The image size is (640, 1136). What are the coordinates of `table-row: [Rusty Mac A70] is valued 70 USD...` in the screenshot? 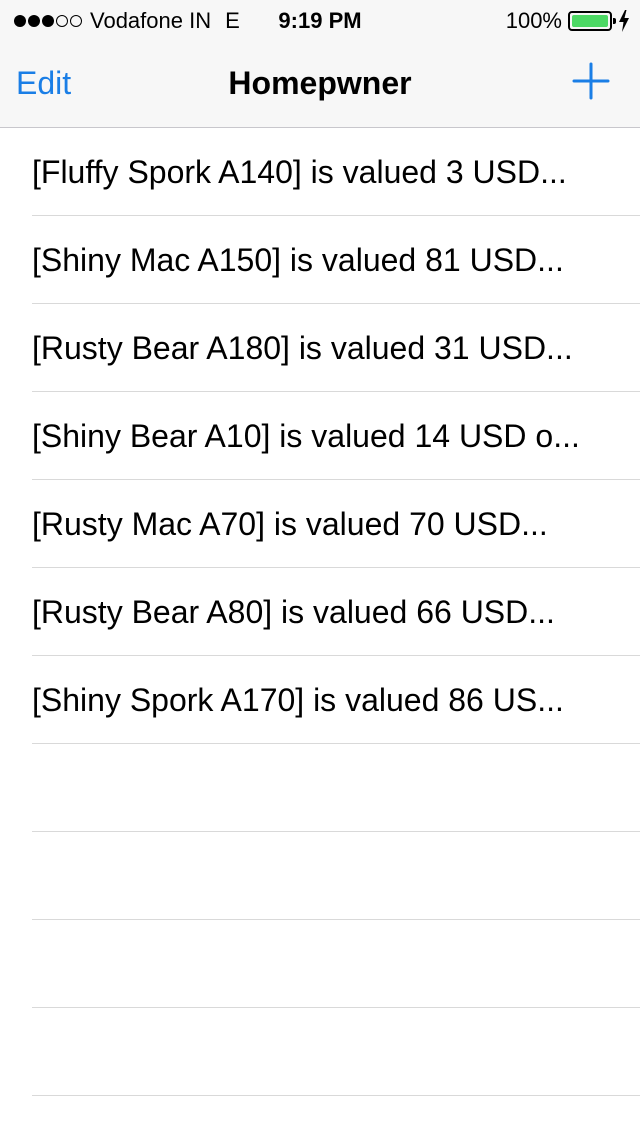 It's located at (336, 524).